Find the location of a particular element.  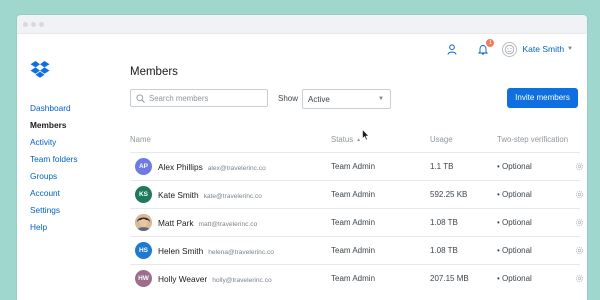

column-header-status-label: Status is located at coordinates (342, 139).